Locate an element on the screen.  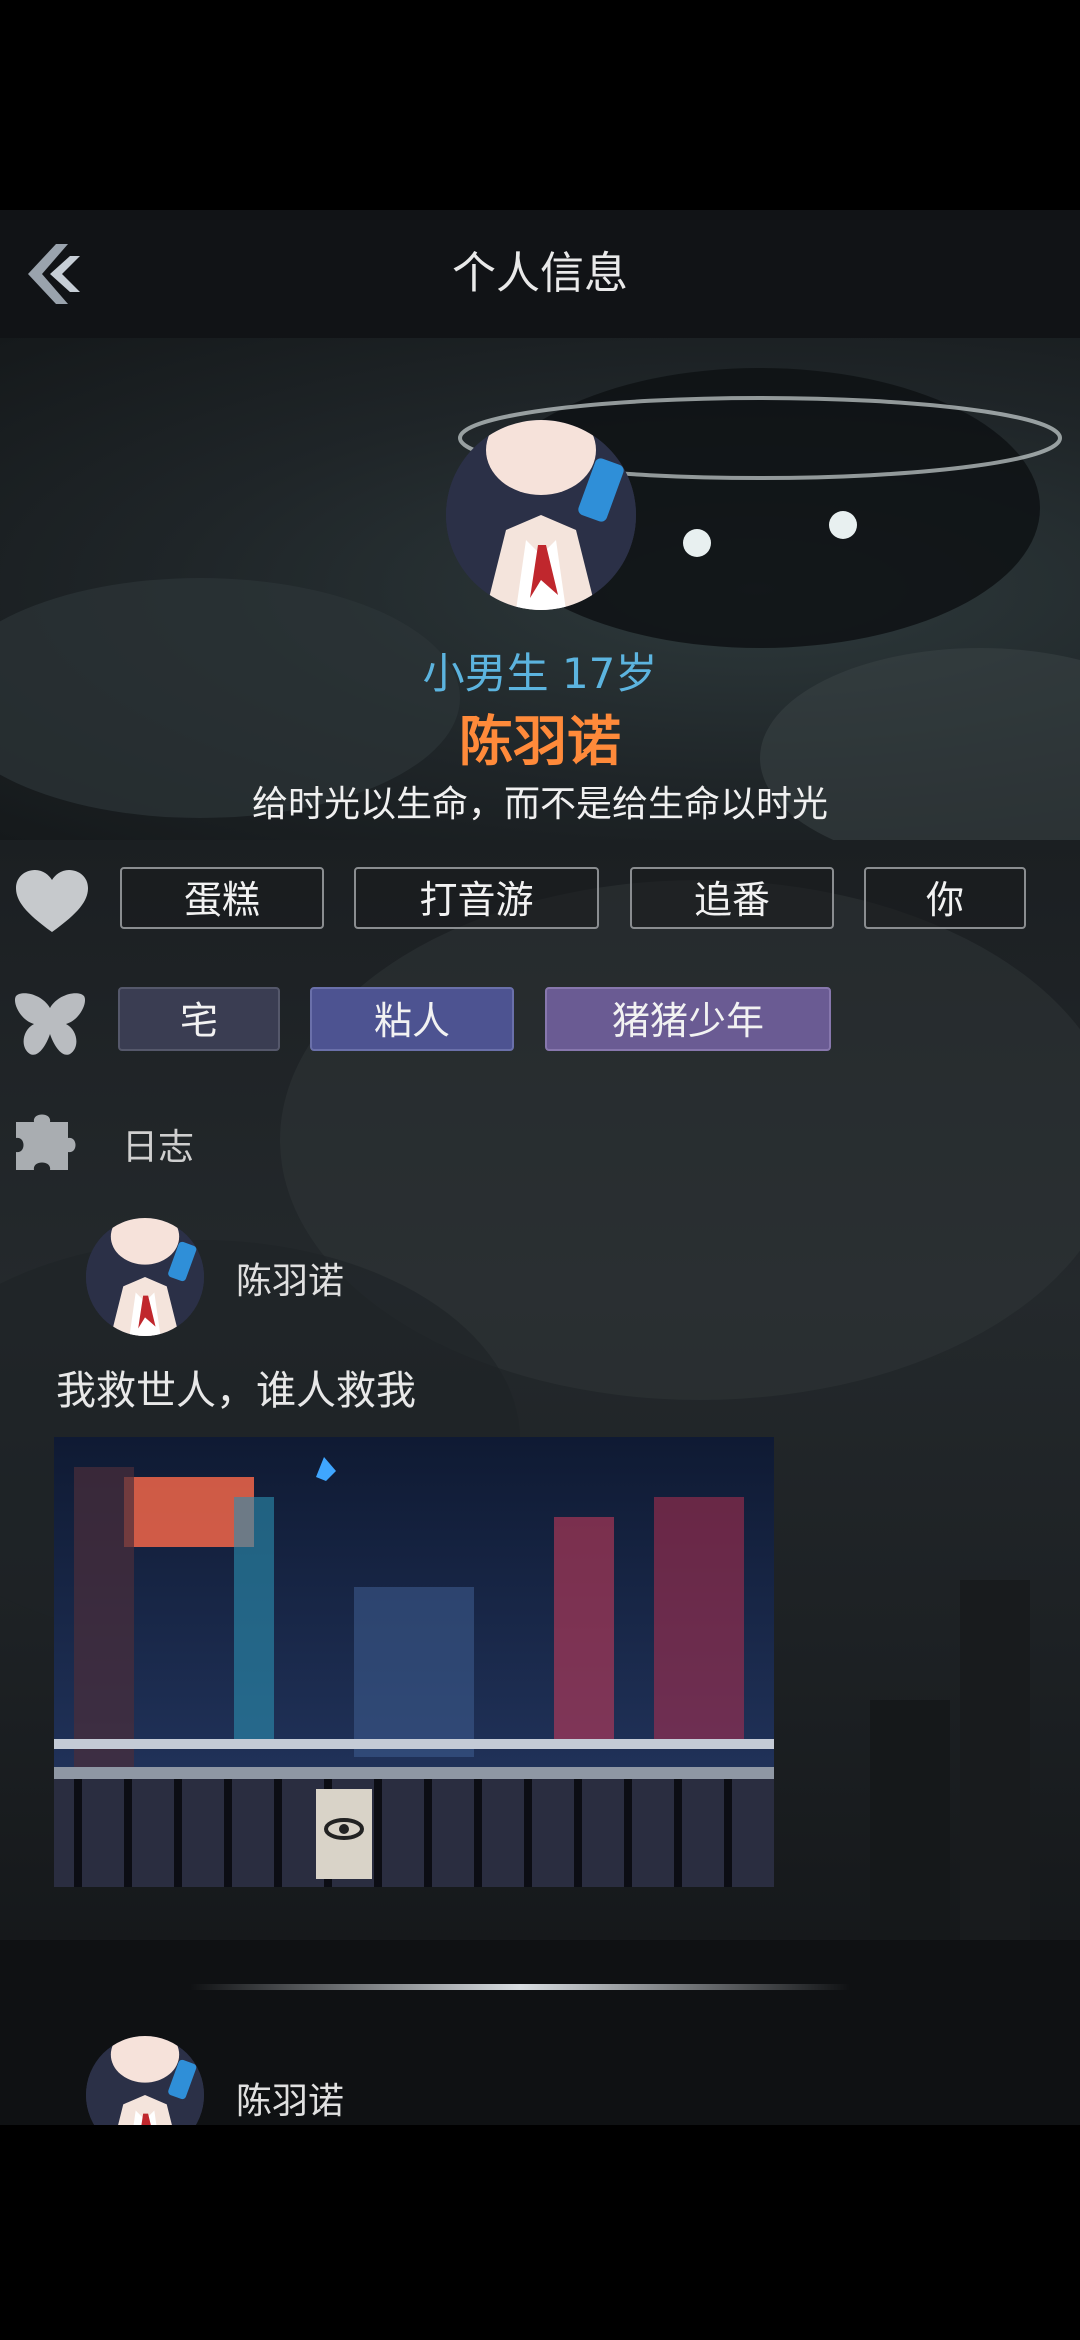
post-image is located at coordinates (414, 1662).